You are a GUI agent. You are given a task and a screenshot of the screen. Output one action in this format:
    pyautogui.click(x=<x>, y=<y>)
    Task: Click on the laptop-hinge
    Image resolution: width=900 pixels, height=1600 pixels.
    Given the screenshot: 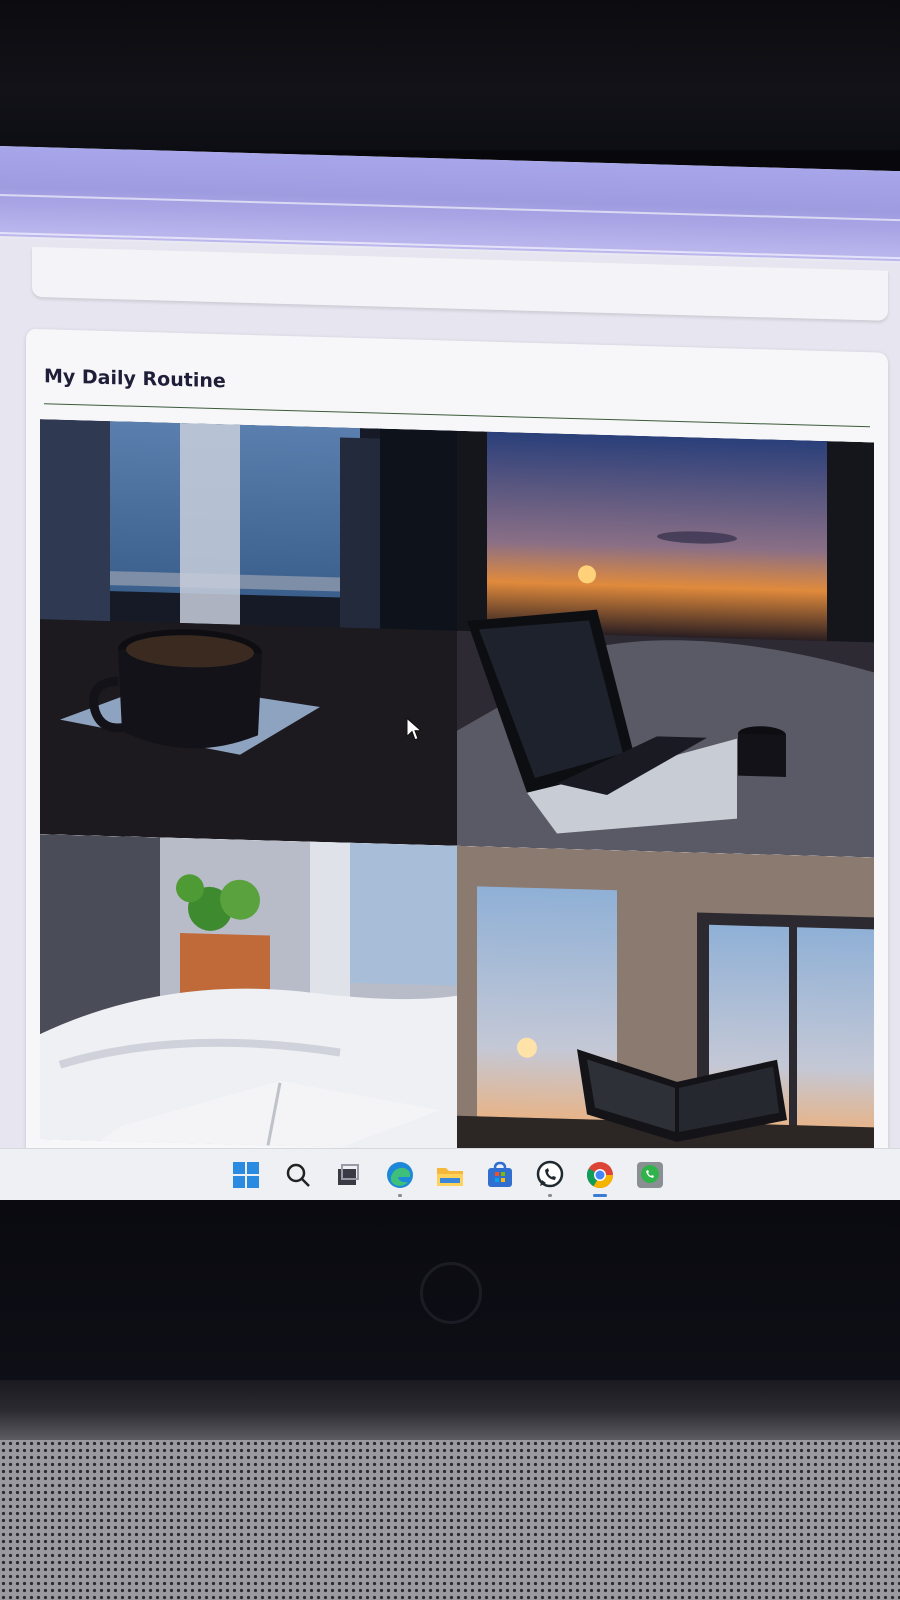 What is the action you would take?
    pyautogui.click(x=450, y=1410)
    